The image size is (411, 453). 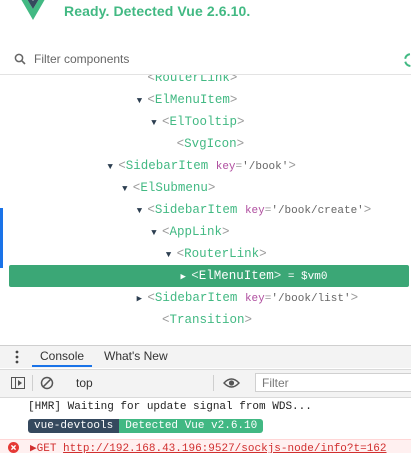 I want to click on devtools-badge-line: vue-devtools Detected Vue v2.6.10, so click(x=146, y=426).